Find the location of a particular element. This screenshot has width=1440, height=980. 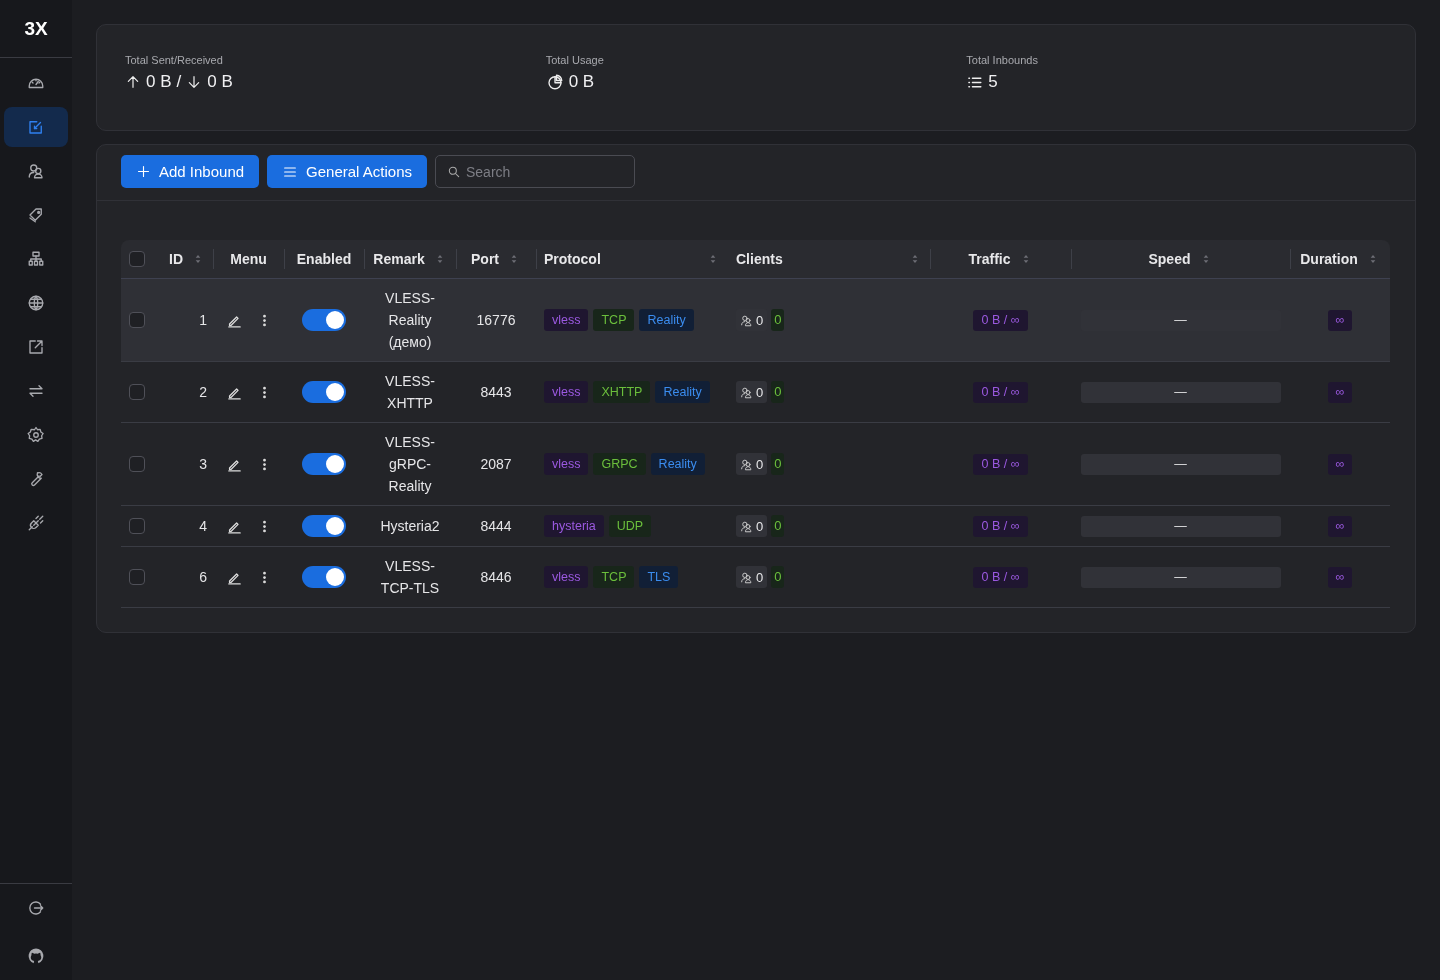

hierarchy-icon is located at coordinates (36, 259).